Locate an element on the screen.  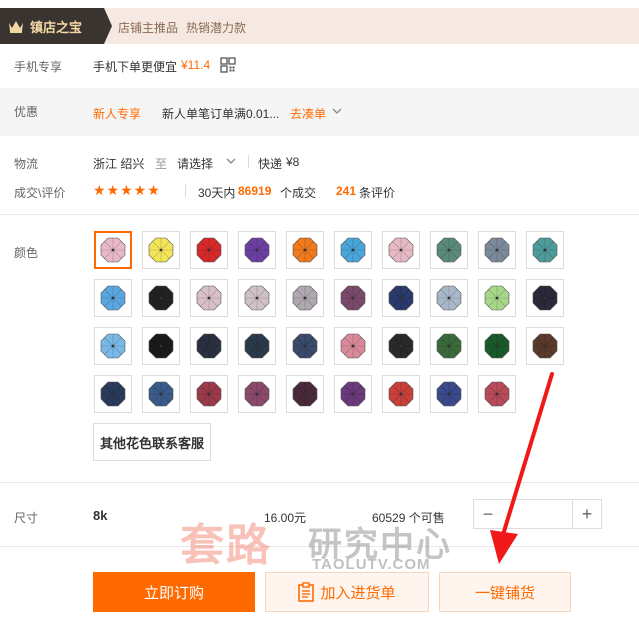
mobile-text: 手机下单更便宜 is located at coordinates (135, 67).